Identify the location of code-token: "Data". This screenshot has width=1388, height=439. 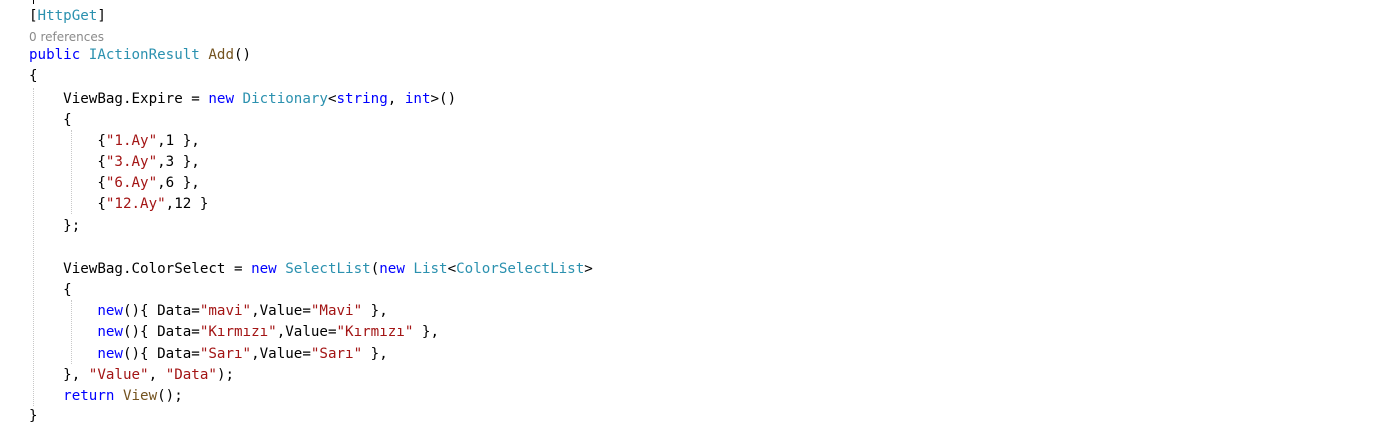
(191, 375).